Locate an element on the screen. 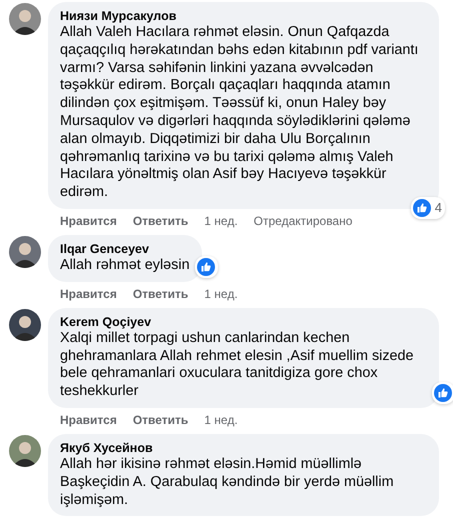 The width and height of the screenshot is (453, 530). reaction-count: 4 is located at coordinates (438, 208).